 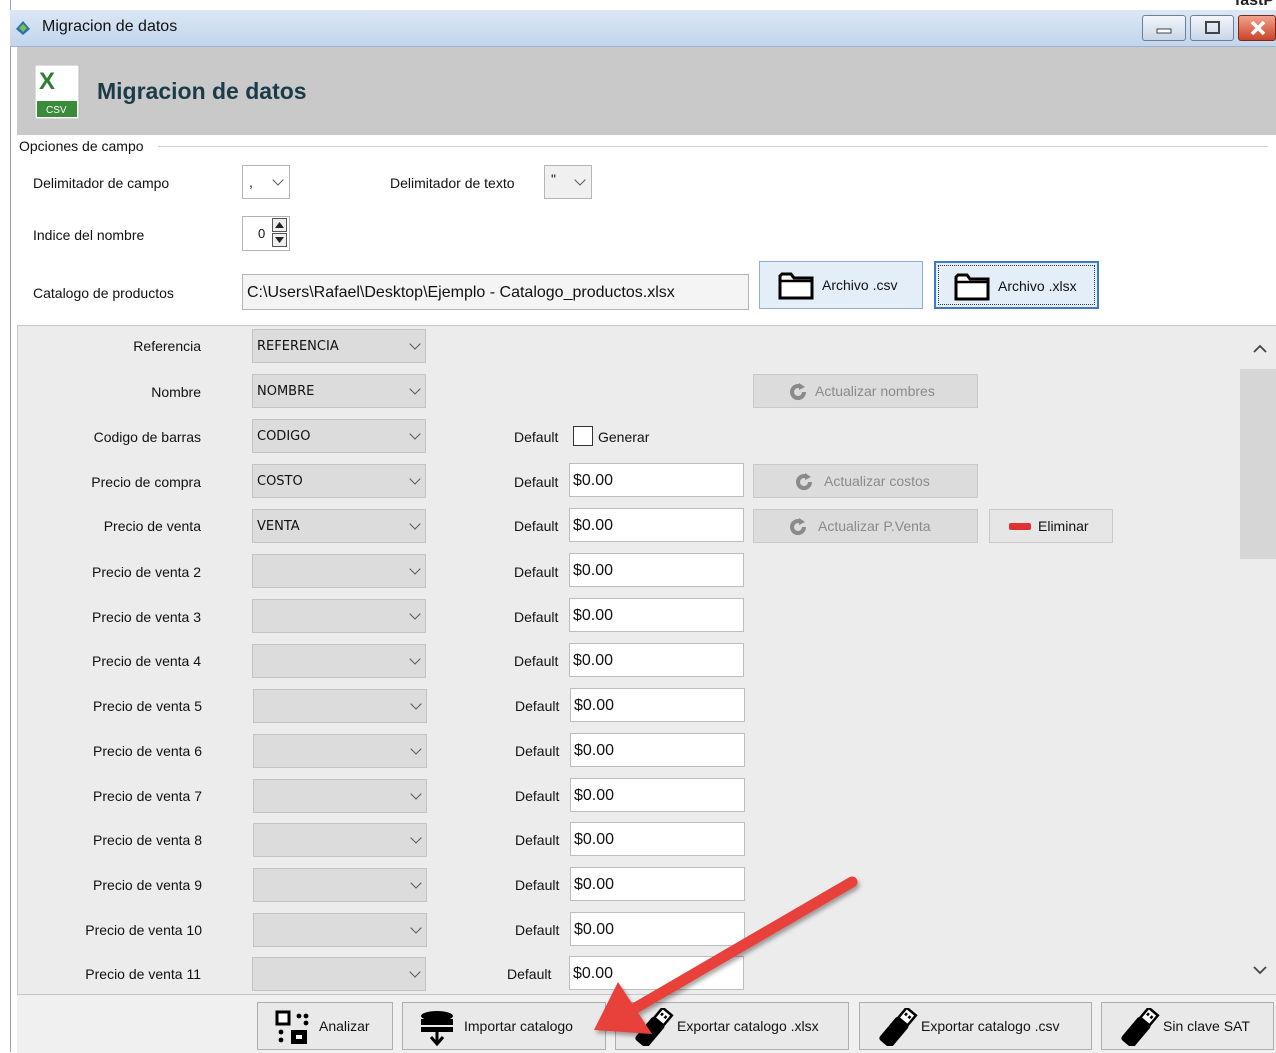 What do you see at coordinates (23, 28) in the screenshot?
I see `app-logo-icon` at bounding box center [23, 28].